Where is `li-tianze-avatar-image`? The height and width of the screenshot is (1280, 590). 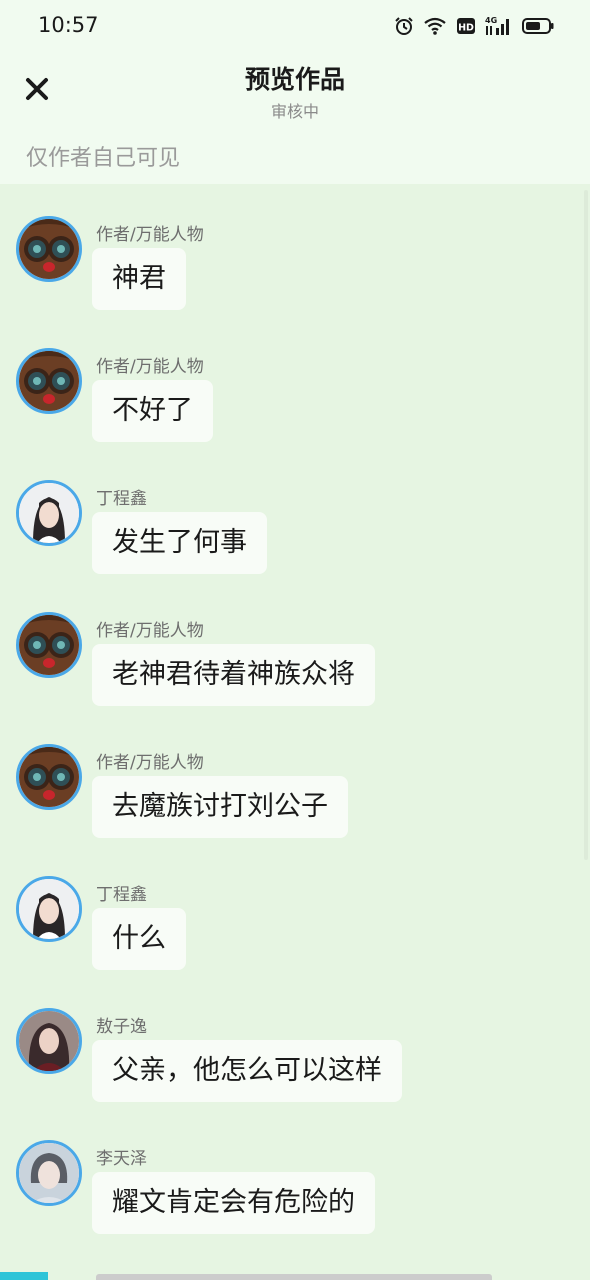
li-tianze-avatar-image is located at coordinates (49, 1173).